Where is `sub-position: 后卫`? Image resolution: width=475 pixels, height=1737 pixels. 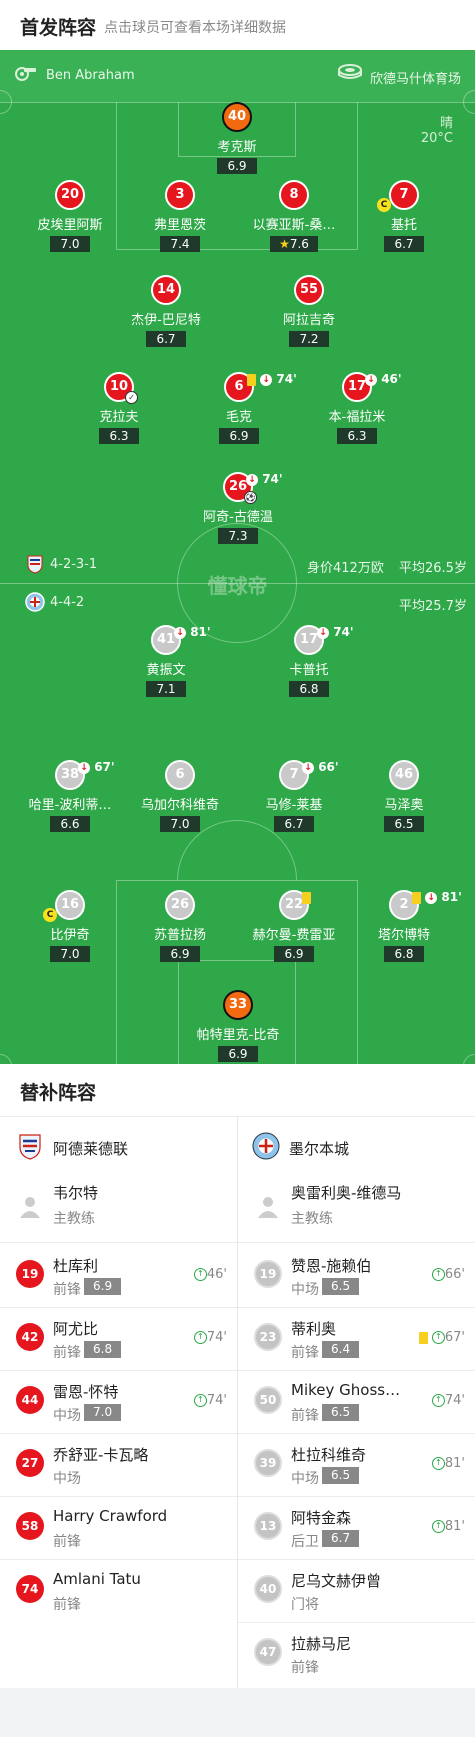 sub-position: 后卫 is located at coordinates (305, 1542).